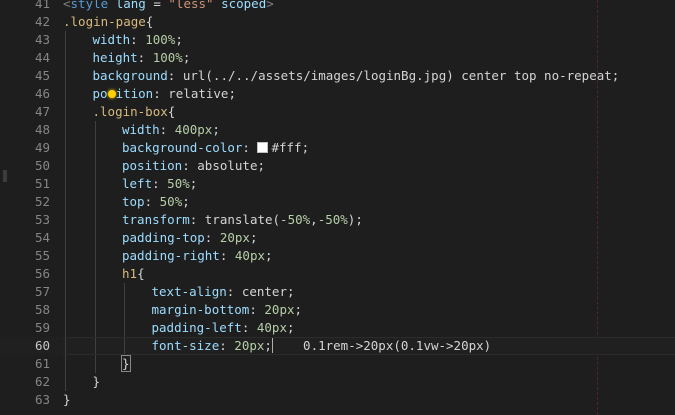  I want to click on code-line: 59 padding-left: 40px;, so click(337, 328).